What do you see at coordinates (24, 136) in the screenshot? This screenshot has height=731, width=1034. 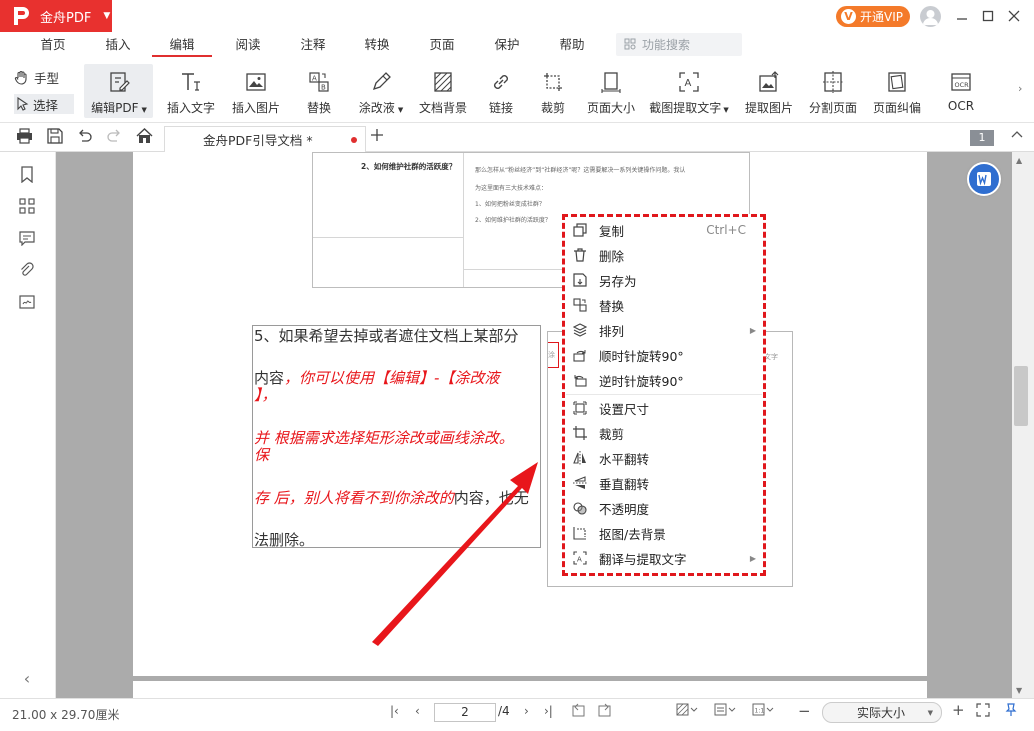 I see `print-icon` at bounding box center [24, 136].